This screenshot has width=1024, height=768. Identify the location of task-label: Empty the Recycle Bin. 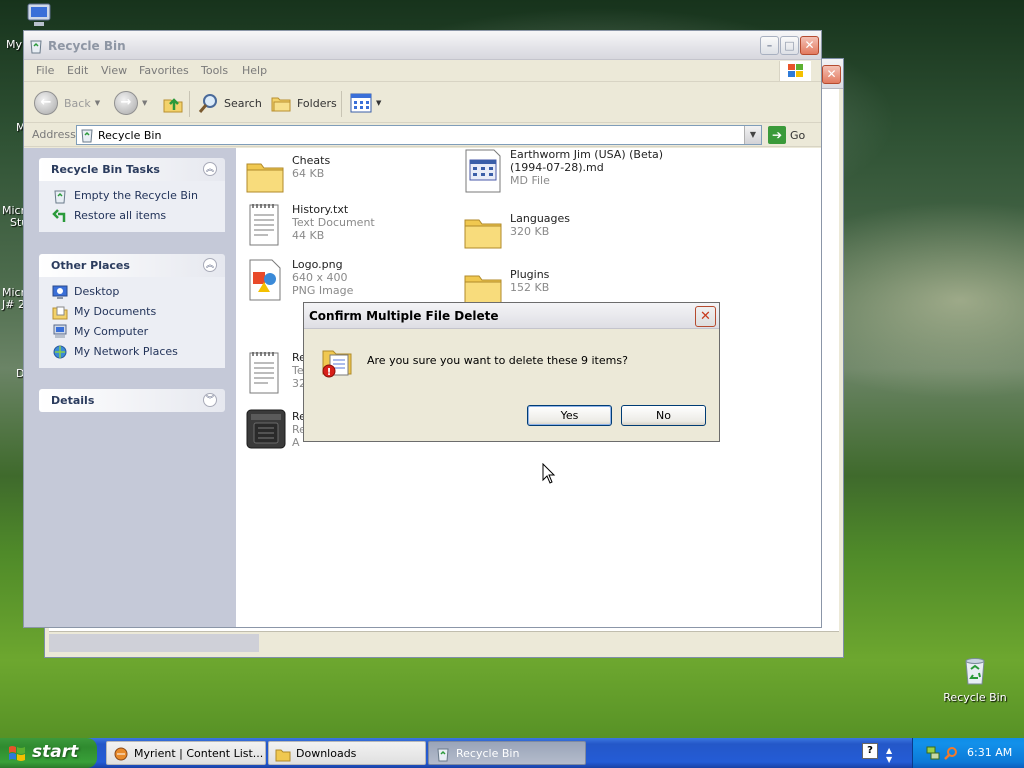
(136, 195).